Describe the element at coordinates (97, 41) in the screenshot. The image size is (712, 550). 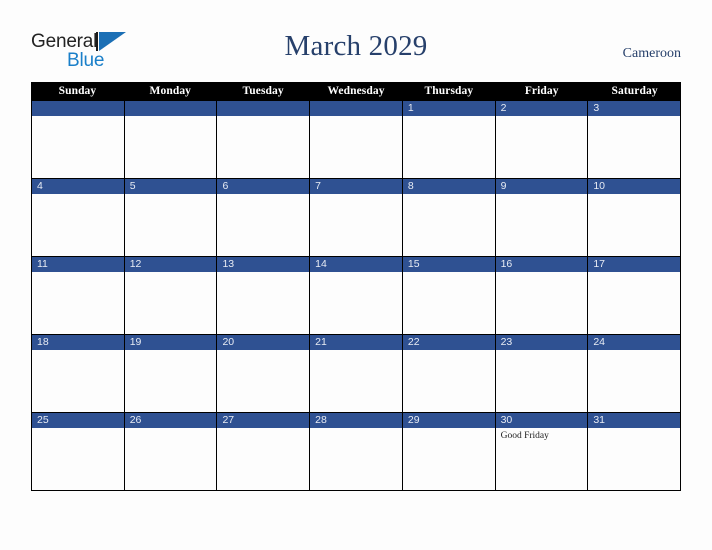
I see `logo-bar-icon` at that location.